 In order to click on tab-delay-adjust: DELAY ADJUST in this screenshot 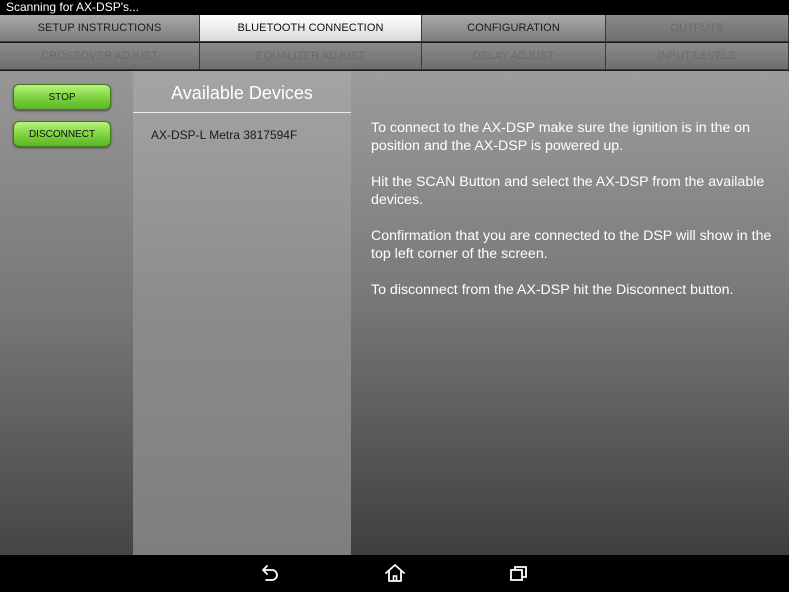, I will do `click(514, 56)`.